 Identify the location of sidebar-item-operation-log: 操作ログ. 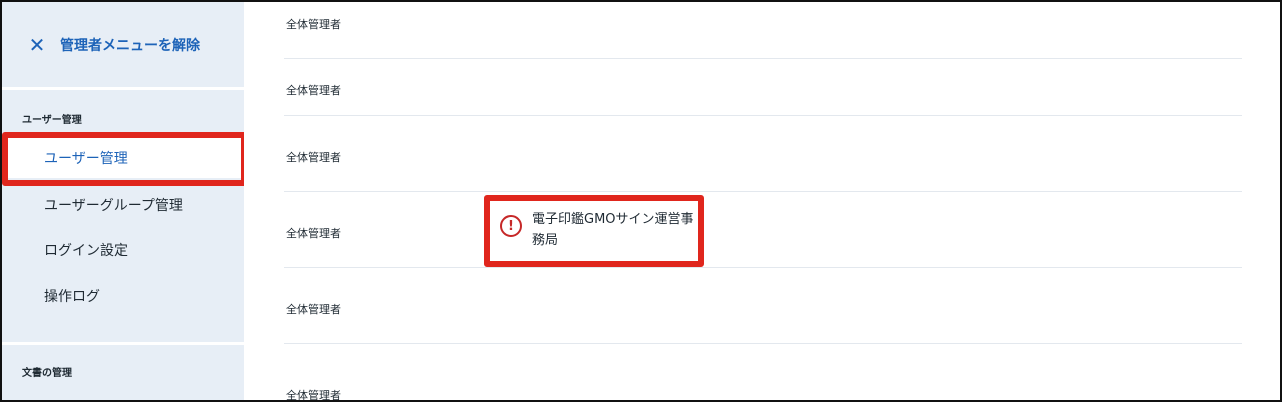
(123, 296).